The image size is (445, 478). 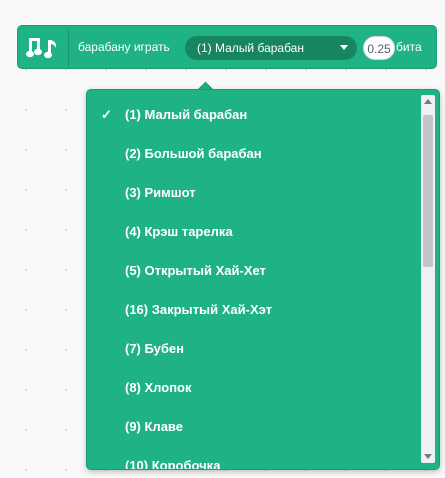 What do you see at coordinates (250, 48) in the screenshot?
I see `drum-select-value: (1) Малый барабан` at bounding box center [250, 48].